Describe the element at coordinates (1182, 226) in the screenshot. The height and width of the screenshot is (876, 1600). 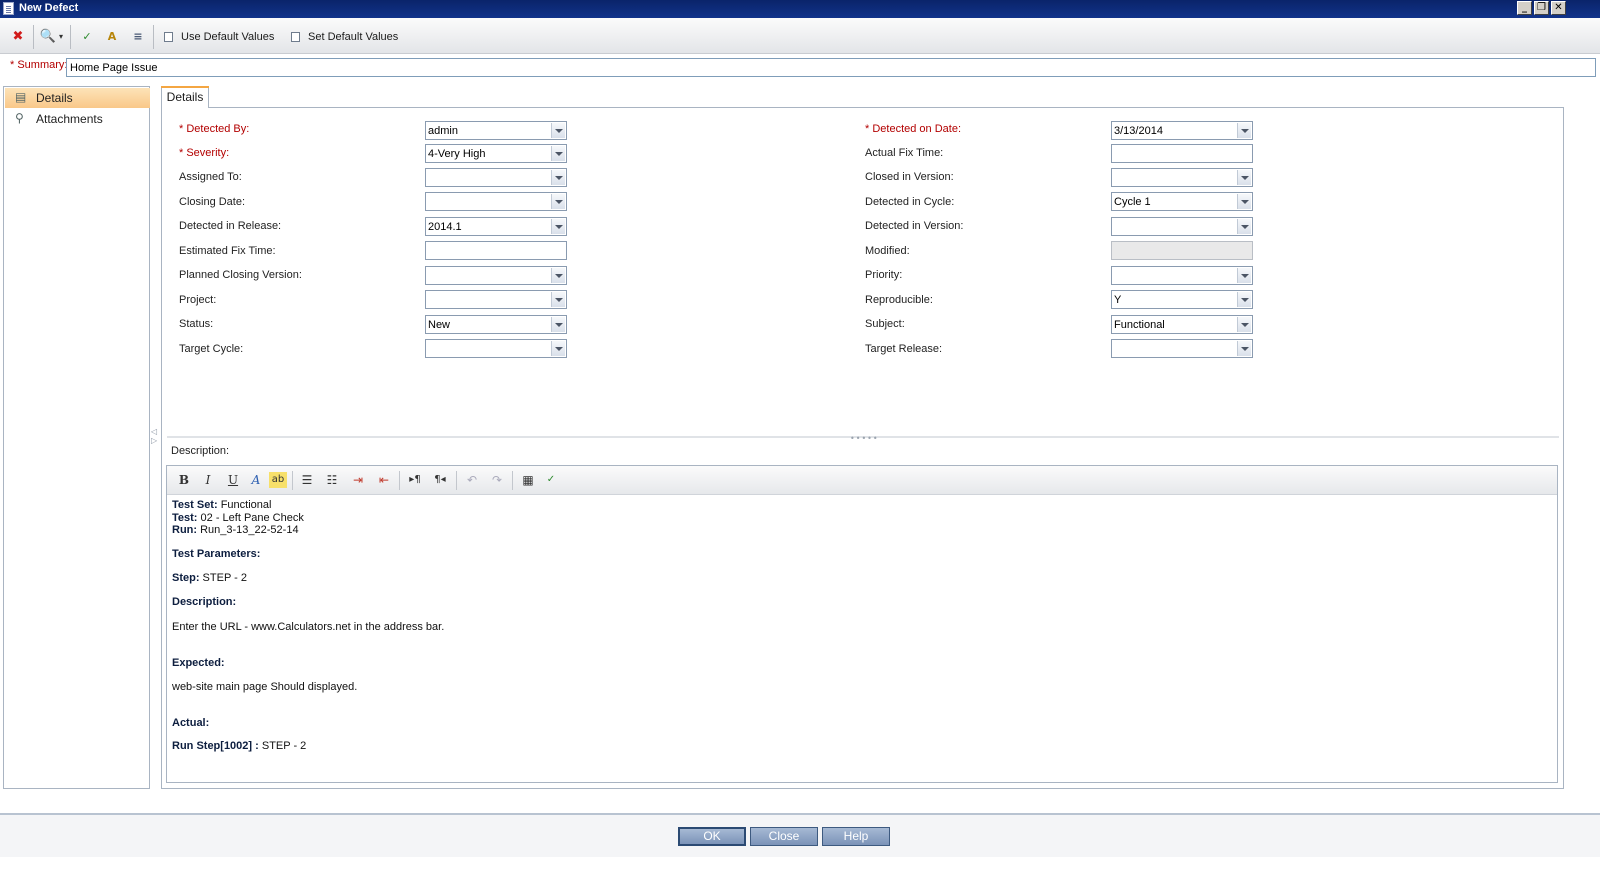
I see `detected-in-version-combo` at that location.